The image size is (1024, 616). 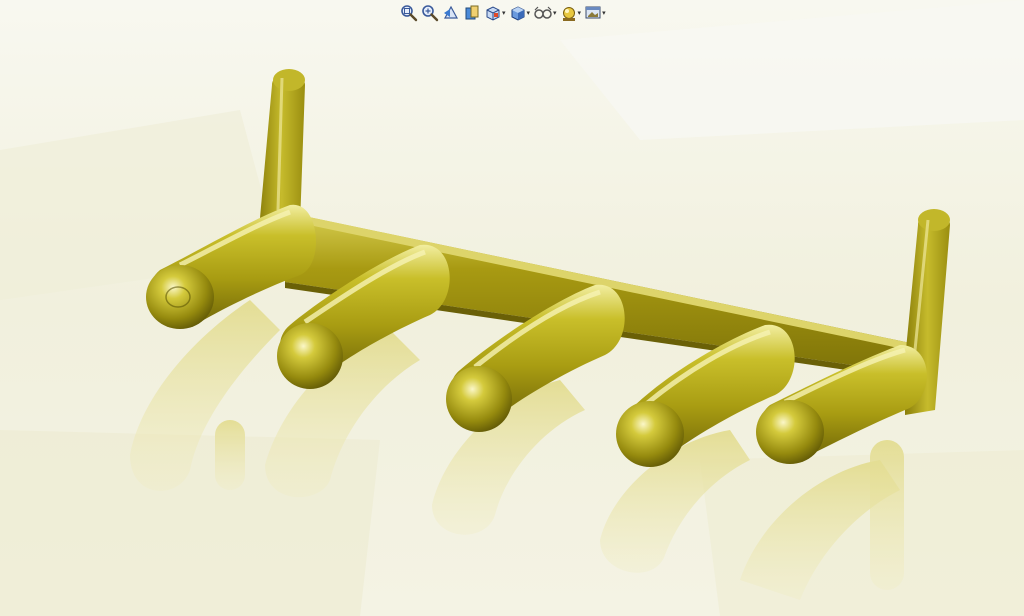 I want to click on hide-show-items-icon, so click(x=543, y=12).